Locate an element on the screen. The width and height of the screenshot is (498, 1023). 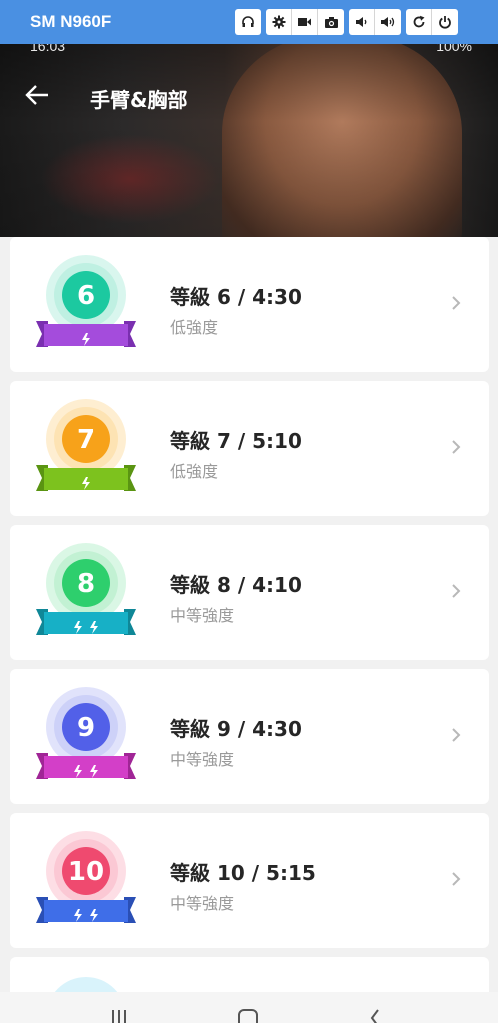
level-number: 6 is located at coordinates (86, 296).